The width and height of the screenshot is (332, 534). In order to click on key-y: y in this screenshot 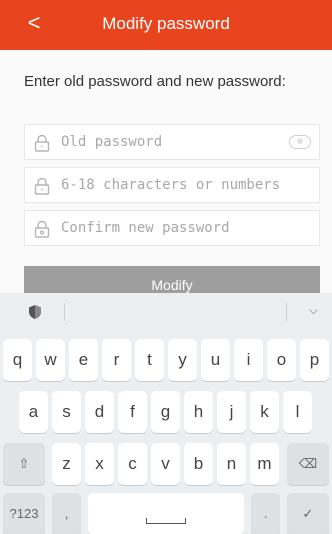, I will do `click(182, 360)`.